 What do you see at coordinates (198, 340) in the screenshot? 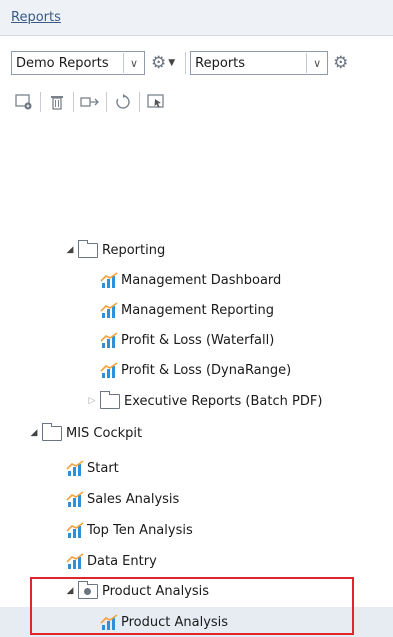
I see `tree-label: Profit & Loss (Waterfall)` at bounding box center [198, 340].